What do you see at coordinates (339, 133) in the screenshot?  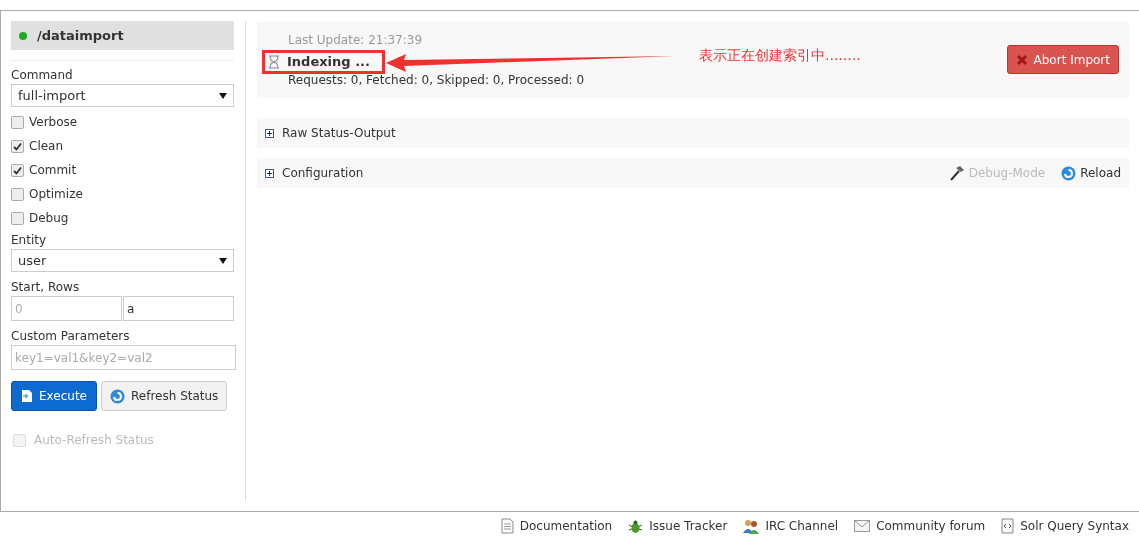 I see `section-toggle: Raw Status-Output` at bounding box center [339, 133].